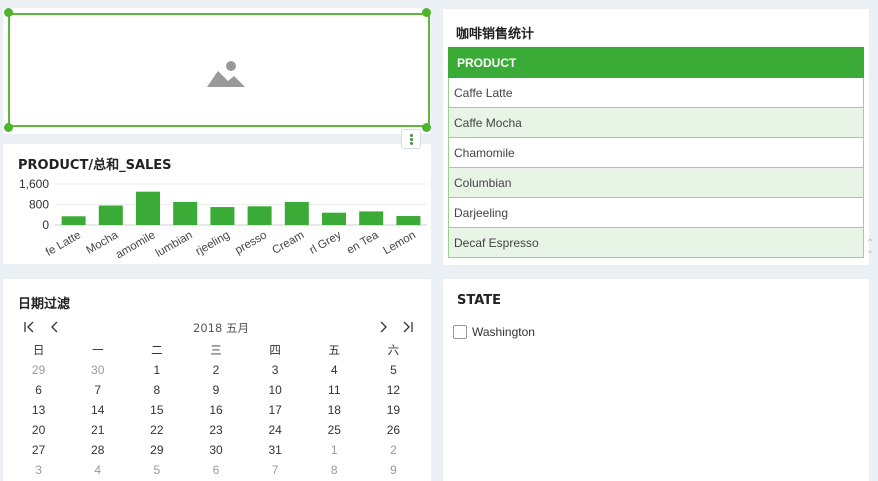  Describe the element at coordinates (174, 244) in the screenshot. I see `x-tick-label: lumbian` at that location.